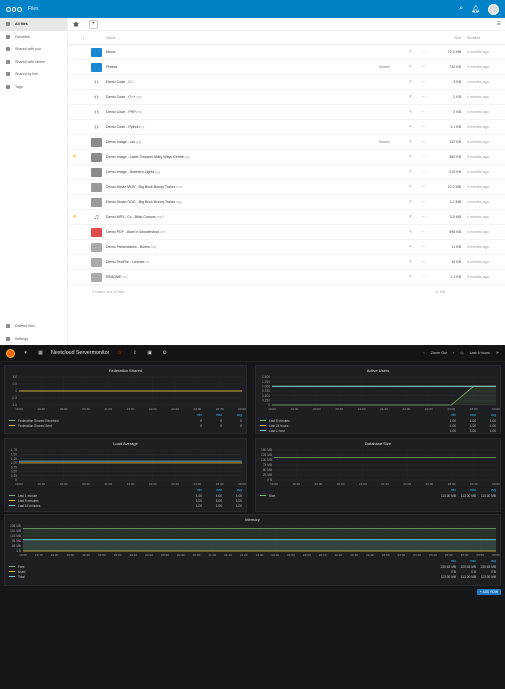  Describe the element at coordinates (242, 97) in the screenshot. I see `file-name: Demo Code - C++.cpp` at that location.